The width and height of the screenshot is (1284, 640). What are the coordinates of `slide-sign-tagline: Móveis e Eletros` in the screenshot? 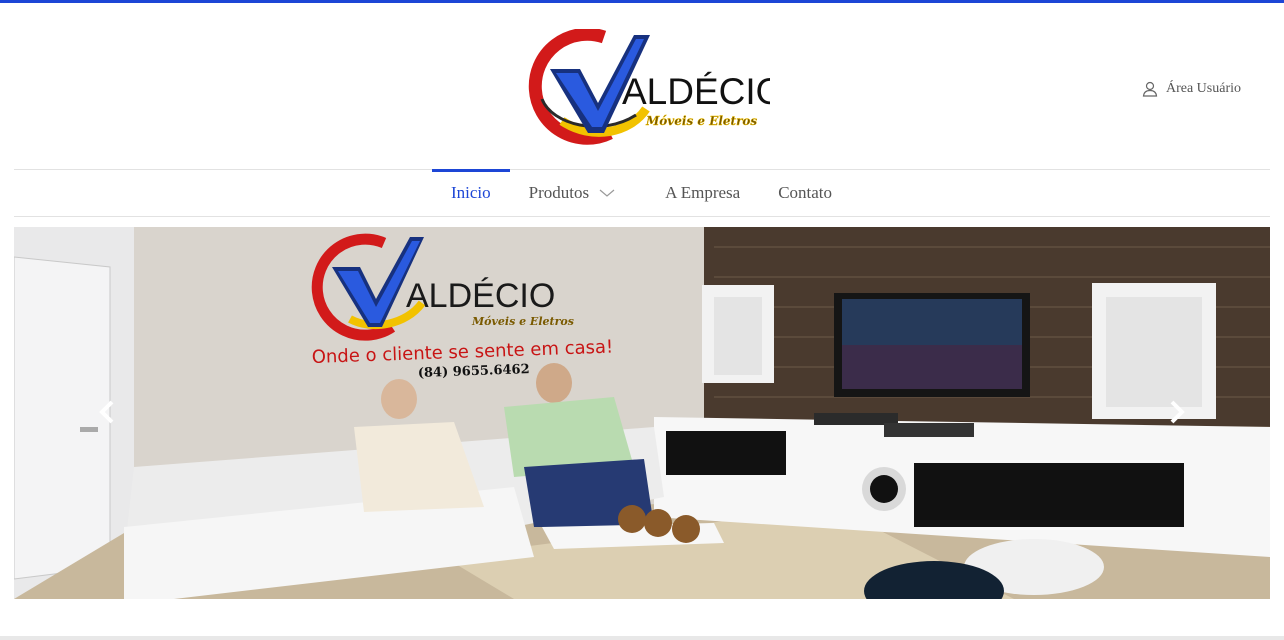 It's located at (522, 321).